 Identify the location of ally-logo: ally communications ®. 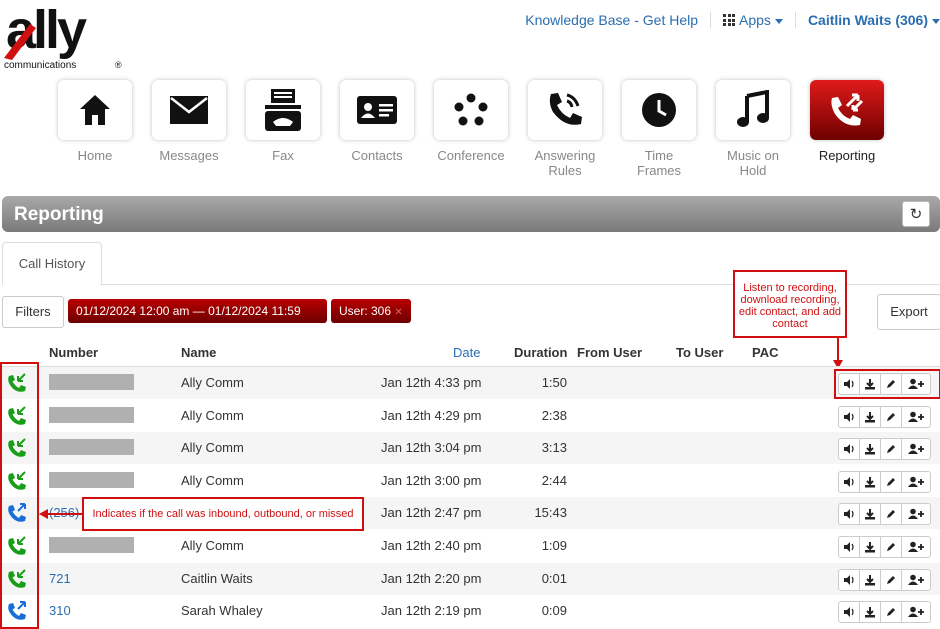
(67, 36).